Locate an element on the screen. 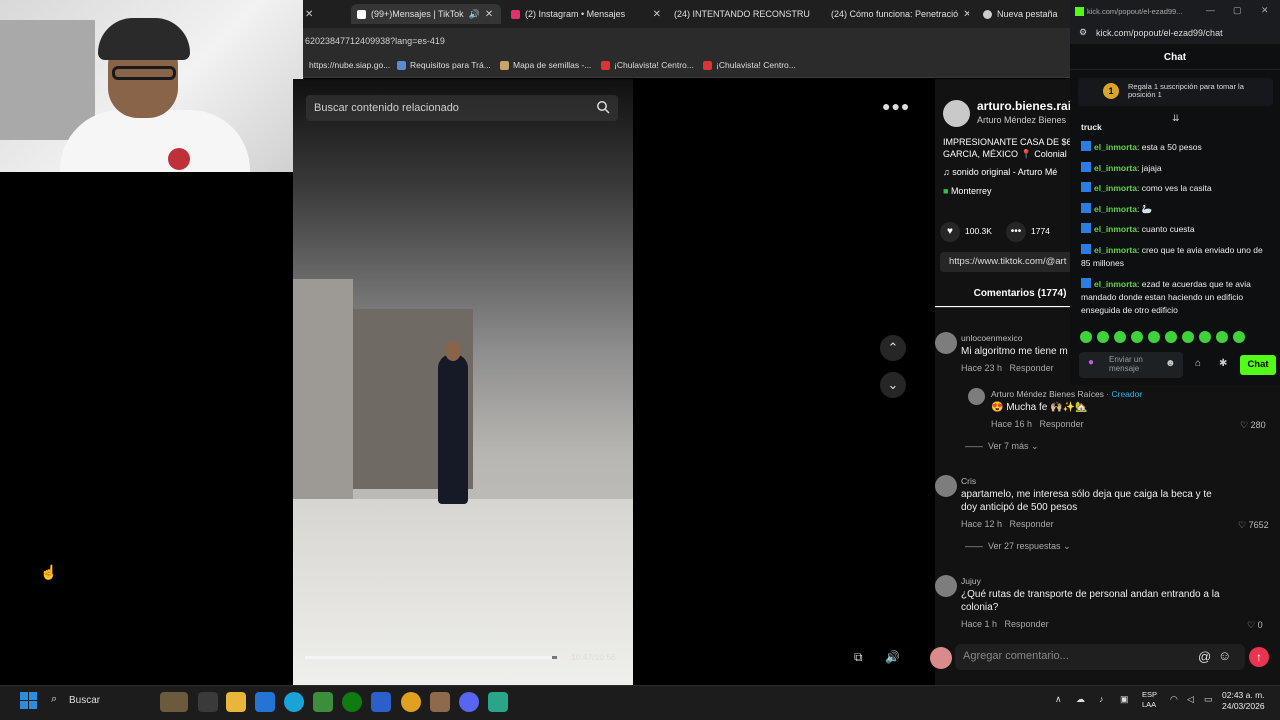 The image size is (1280, 720). app-icon is located at coordinates (440, 702).